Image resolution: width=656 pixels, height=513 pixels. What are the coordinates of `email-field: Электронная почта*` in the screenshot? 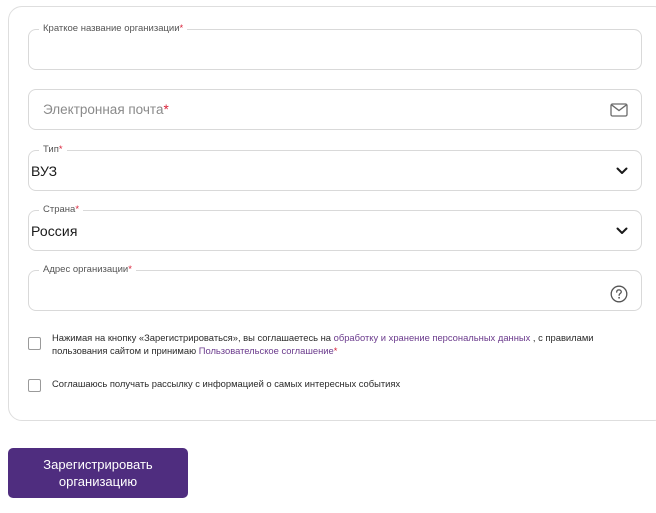 It's located at (335, 109).